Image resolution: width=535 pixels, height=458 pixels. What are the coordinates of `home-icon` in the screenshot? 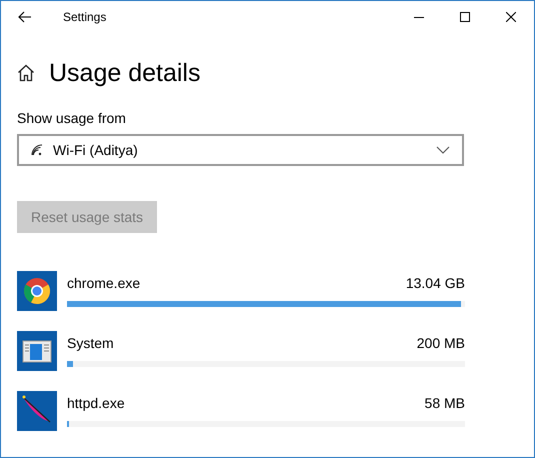 It's located at (26, 73).